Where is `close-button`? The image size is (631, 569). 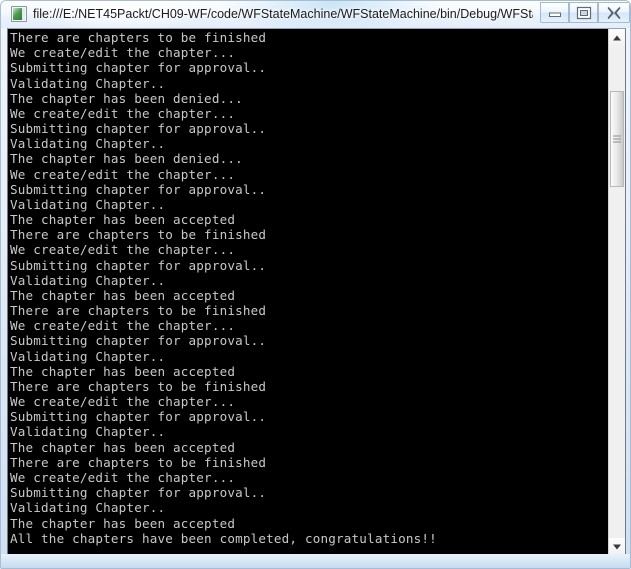
close-button is located at coordinates (614, 12).